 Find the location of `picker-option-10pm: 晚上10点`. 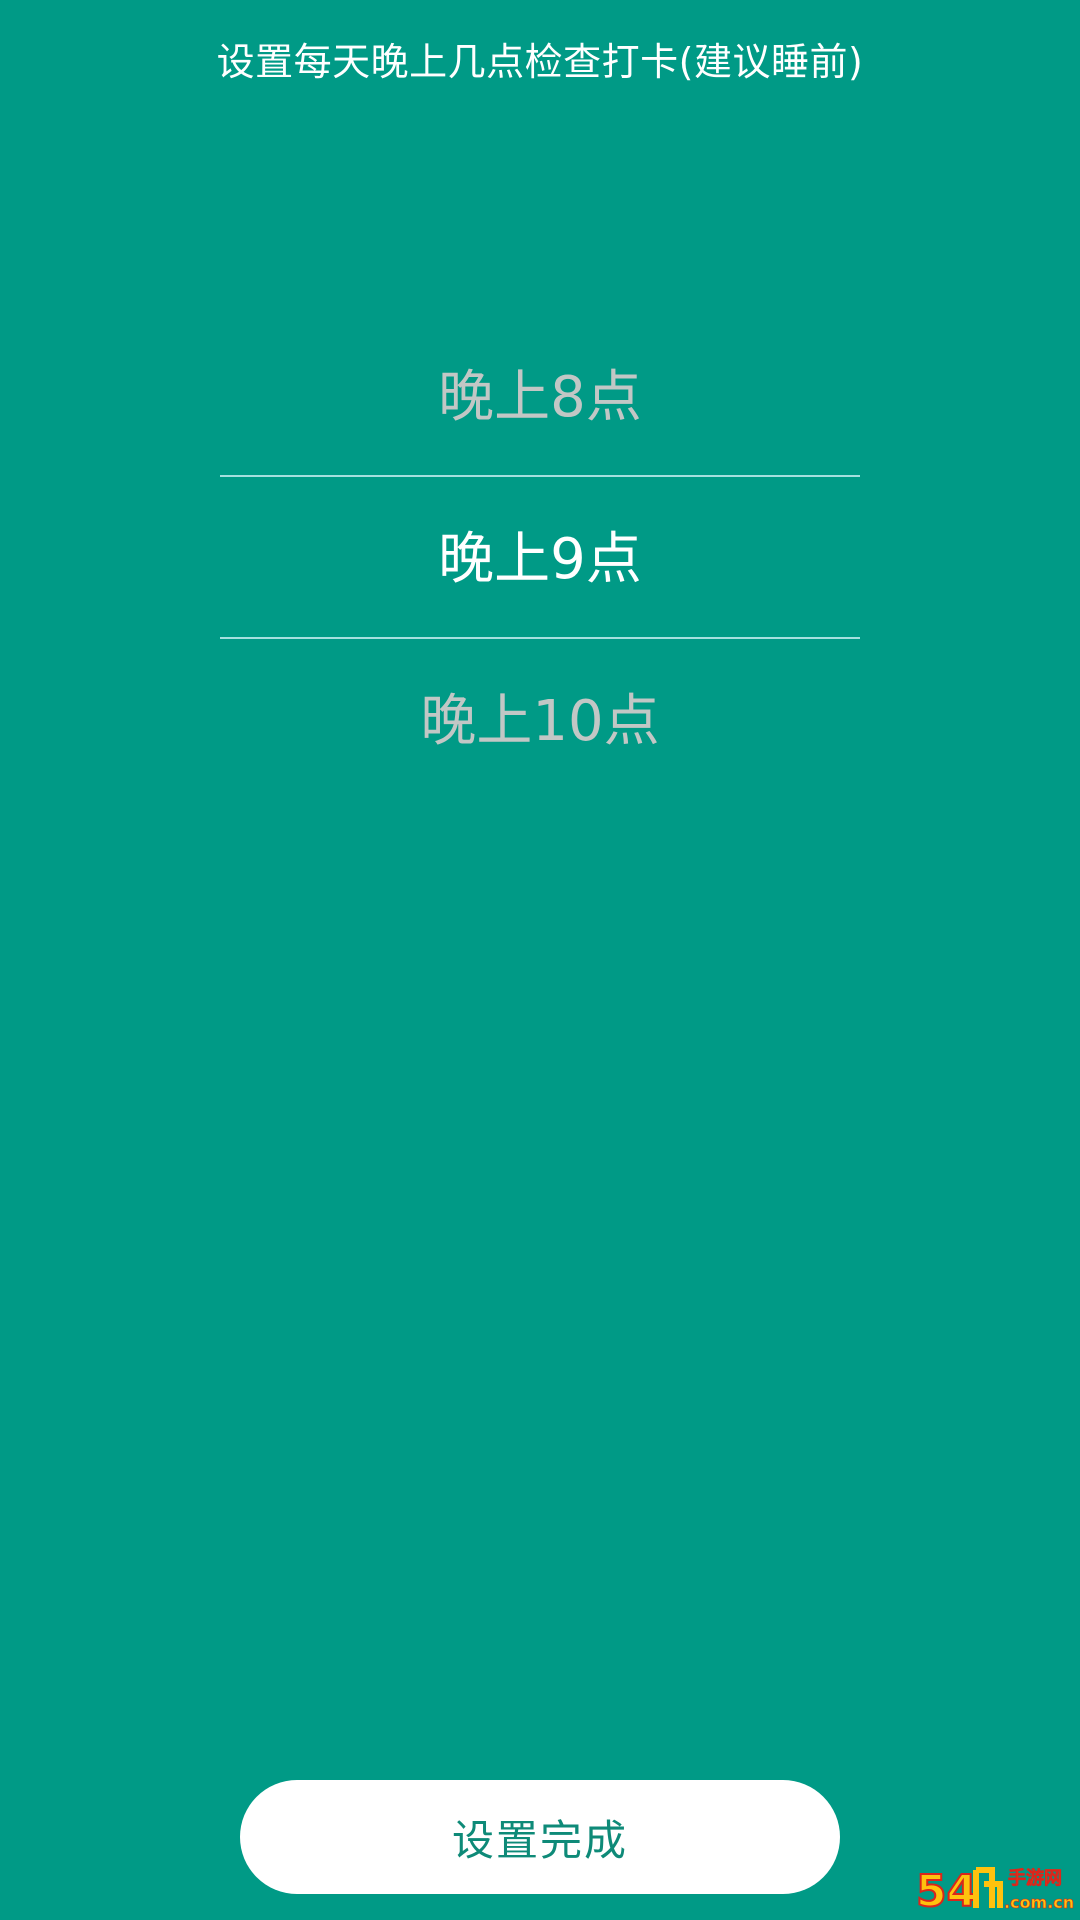

picker-option-10pm: 晚上10点 is located at coordinates (540, 722).